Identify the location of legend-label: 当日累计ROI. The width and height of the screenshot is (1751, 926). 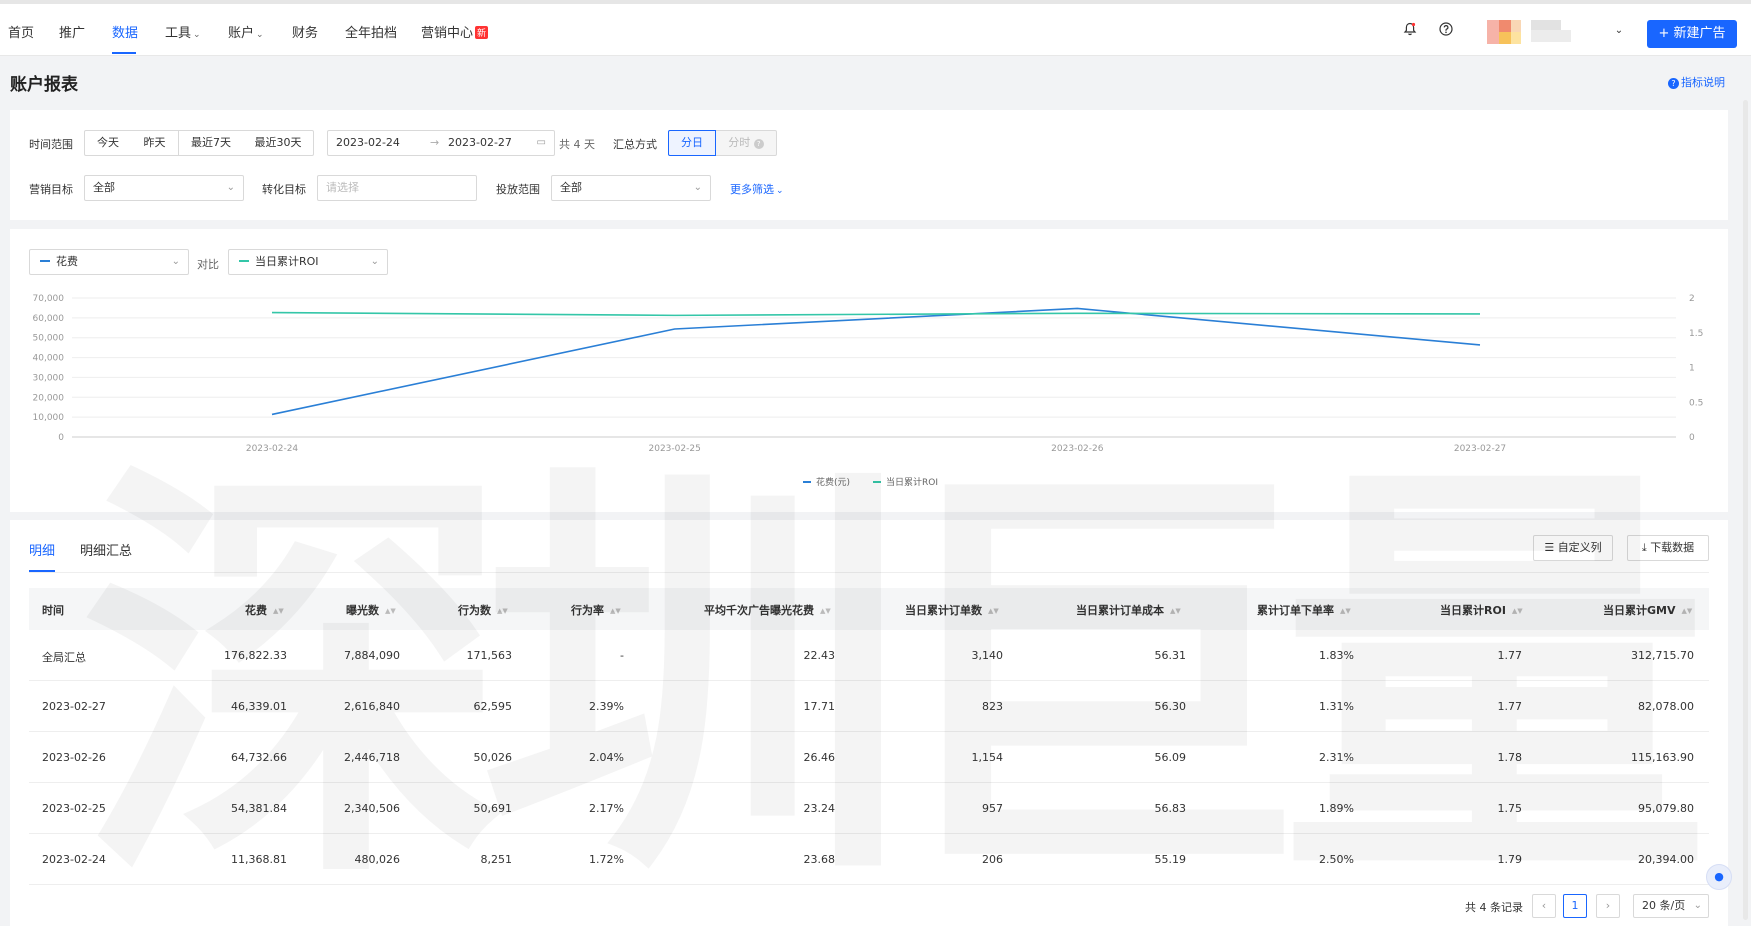
(912, 482).